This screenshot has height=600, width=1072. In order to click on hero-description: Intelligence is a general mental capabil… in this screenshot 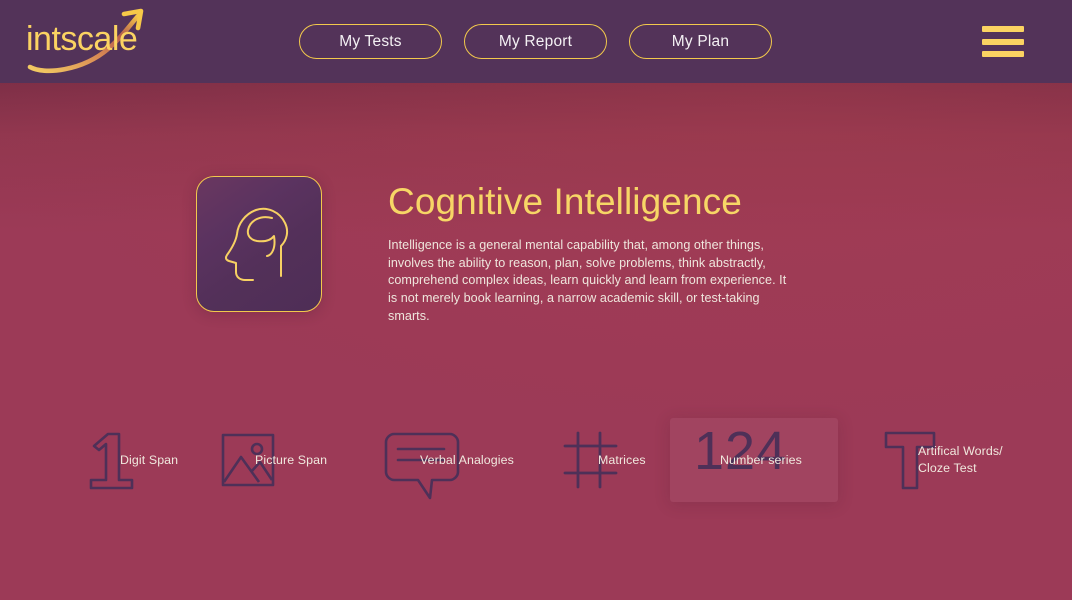, I will do `click(587, 280)`.